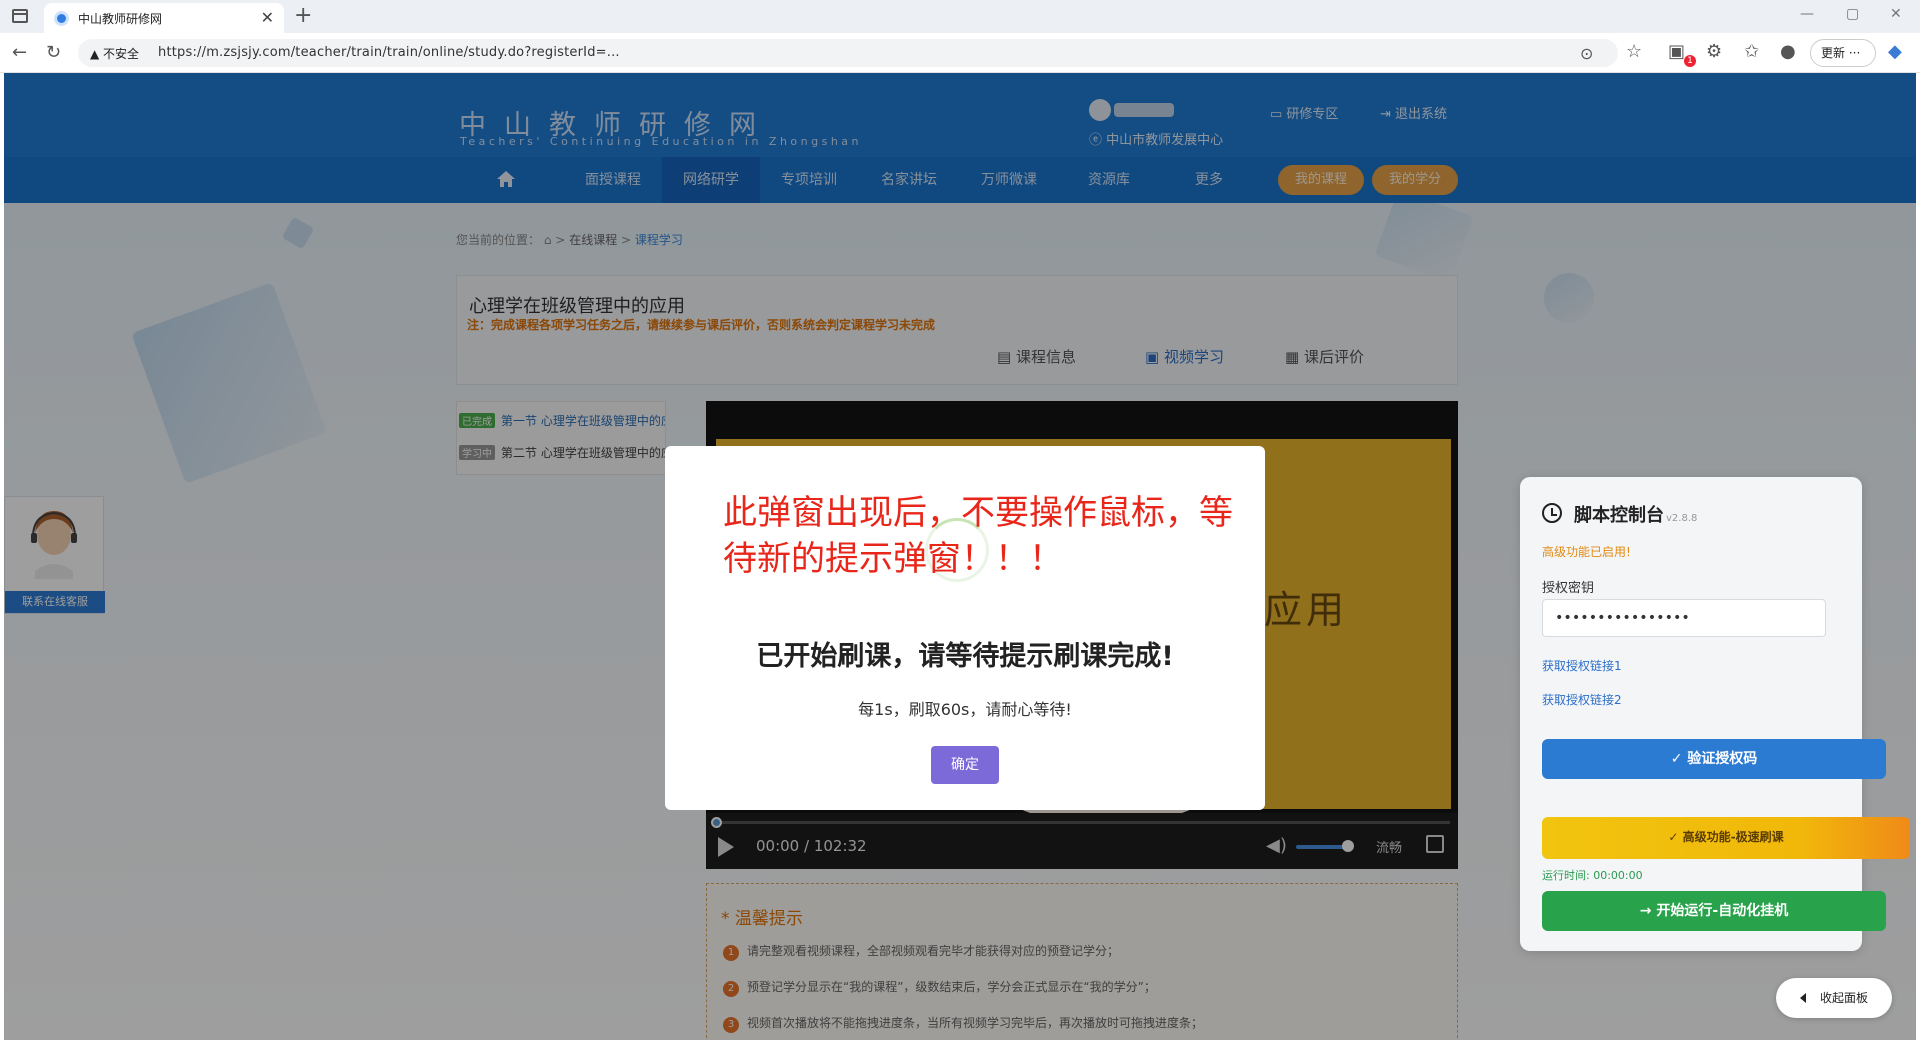 The height and width of the screenshot is (1040, 1920). What do you see at coordinates (121, 54) in the screenshot?
I see `insecure-label: 不安全` at bounding box center [121, 54].